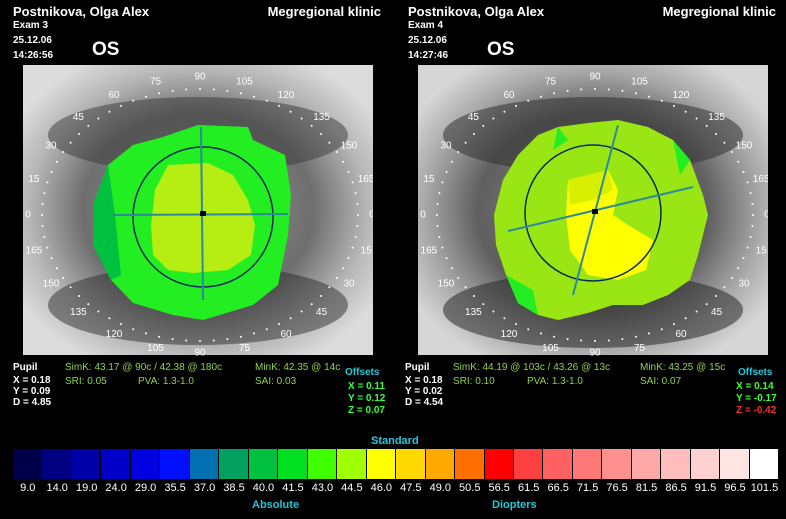 The width and height of the screenshot is (786, 519). I want to click on offset-x: X = 0.14, so click(755, 386).